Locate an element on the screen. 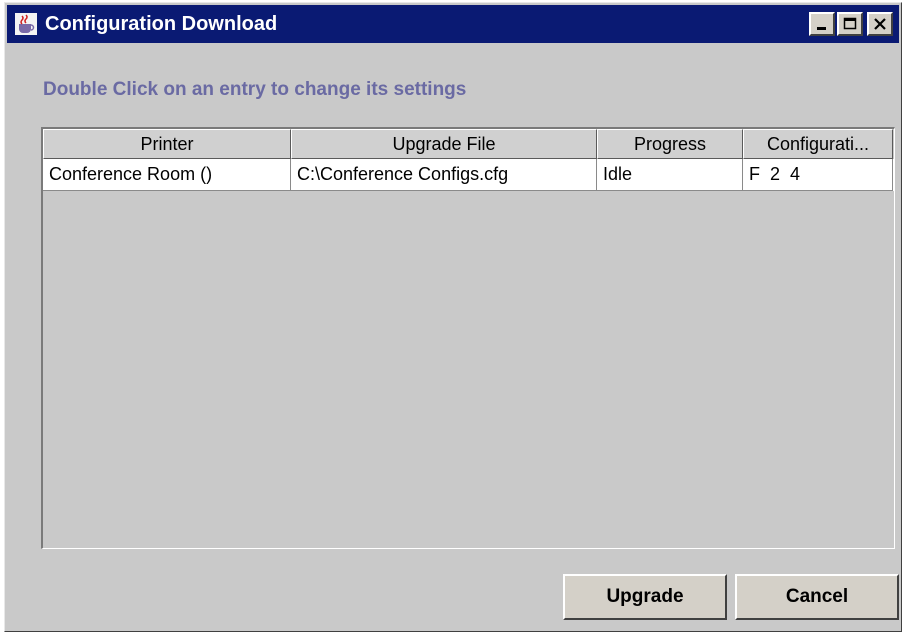 This screenshot has width=908, height=634. column-header-printer: Printer is located at coordinates (167, 144).